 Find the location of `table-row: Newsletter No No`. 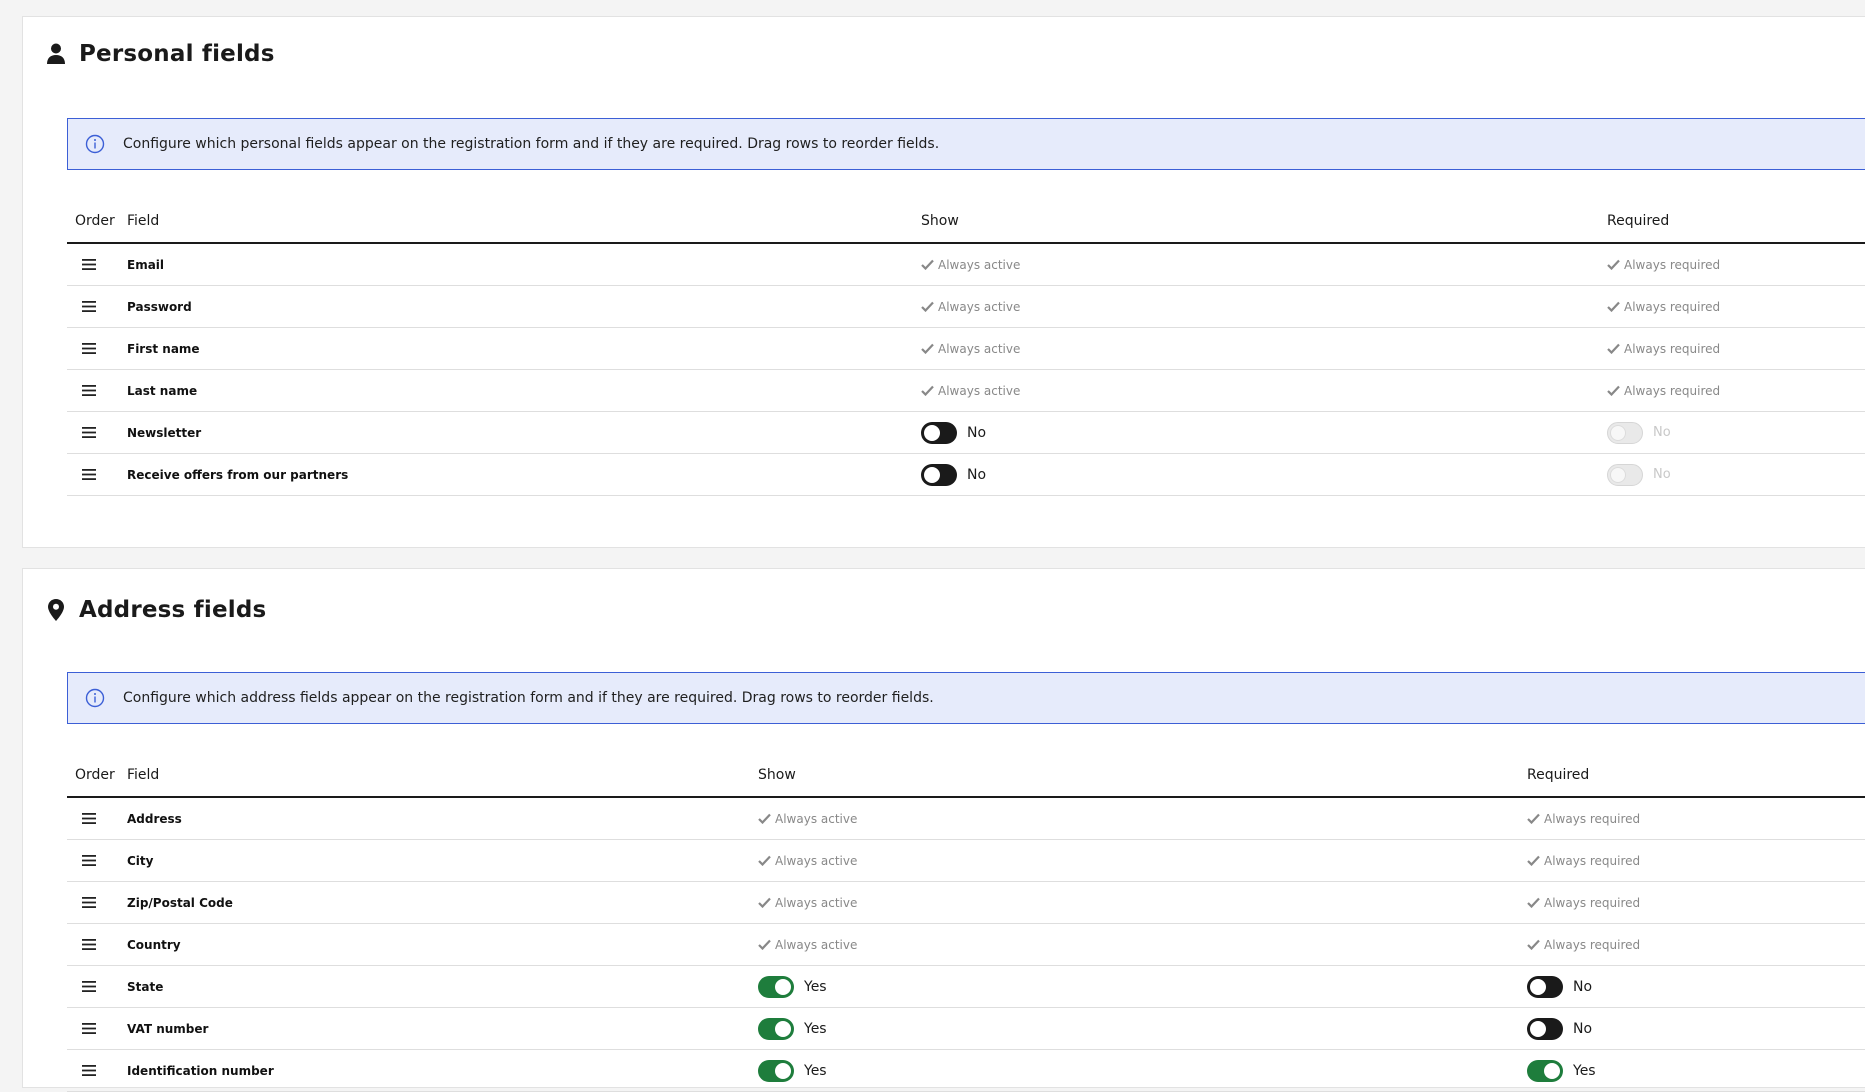

table-row: Newsletter No No is located at coordinates (966, 433).